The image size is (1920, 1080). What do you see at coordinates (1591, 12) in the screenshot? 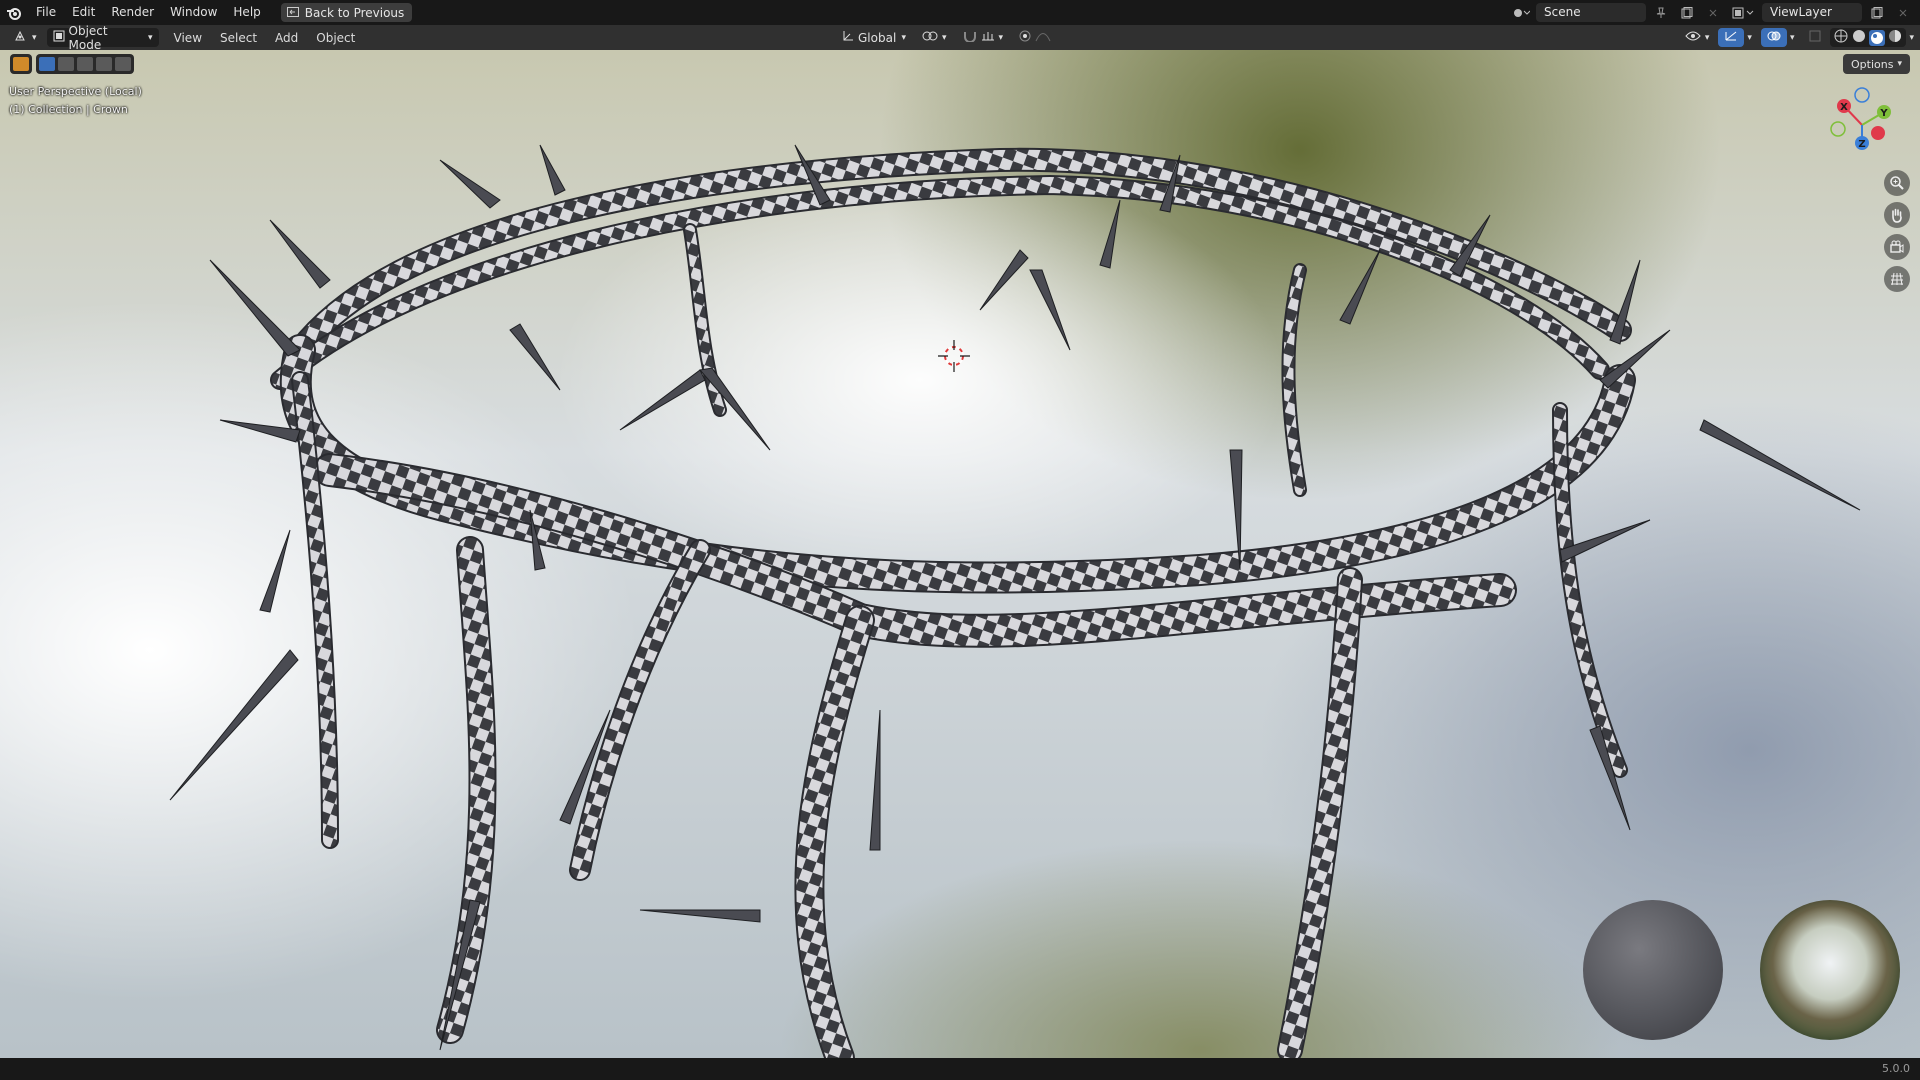
I see `scene-field: Scene` at bounding box center [1591, 12].